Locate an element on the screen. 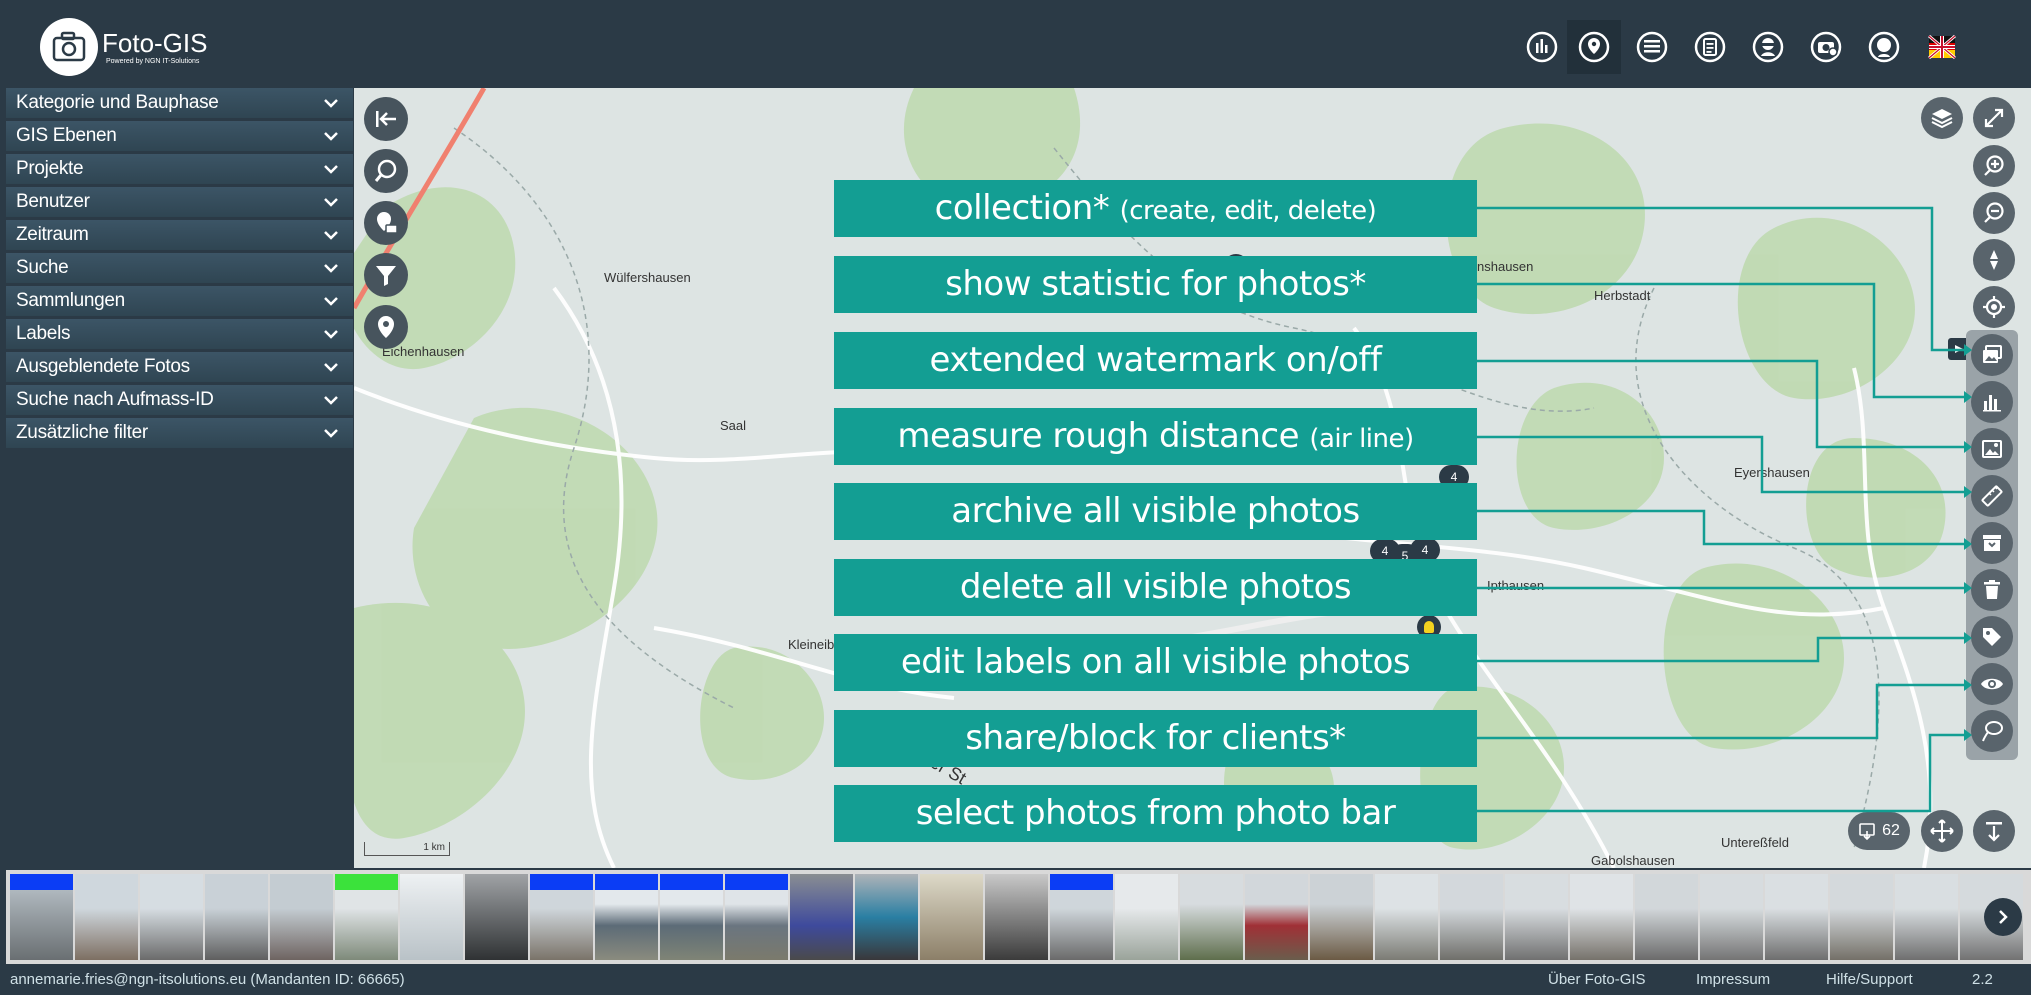 The width and height of the screenshot is (2031, 995). camera-settings-icon is located at coordinates (1826, 47).